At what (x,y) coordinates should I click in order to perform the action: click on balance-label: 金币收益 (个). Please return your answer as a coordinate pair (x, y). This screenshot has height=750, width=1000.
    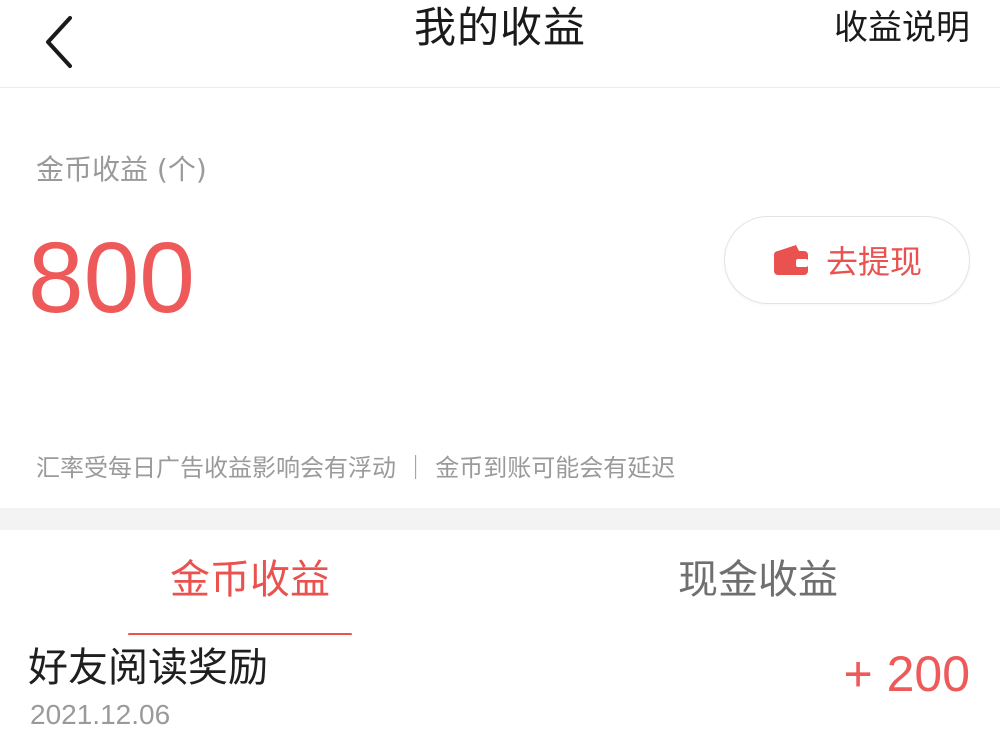
    Looking at the image, I should click on (121, 169).